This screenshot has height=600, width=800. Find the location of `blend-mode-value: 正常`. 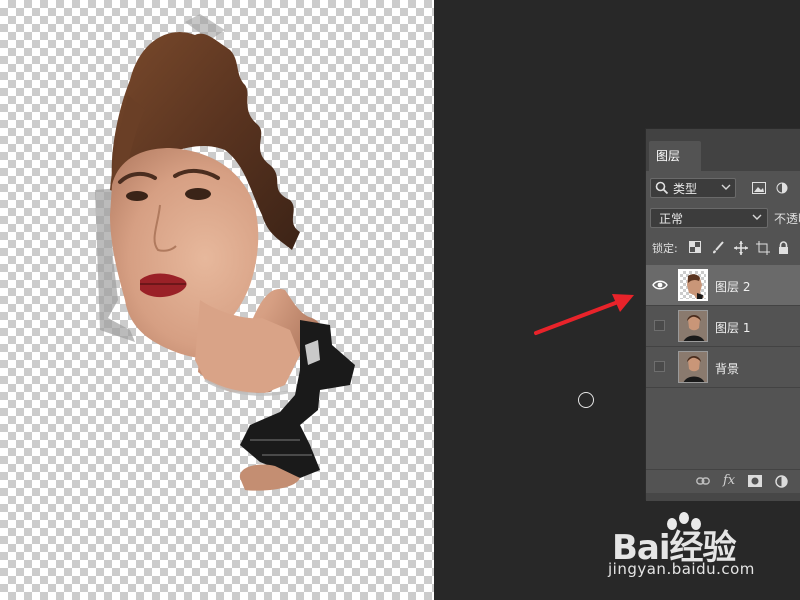

blend-mode-value: 正常 is located at coordinates (671, 219).